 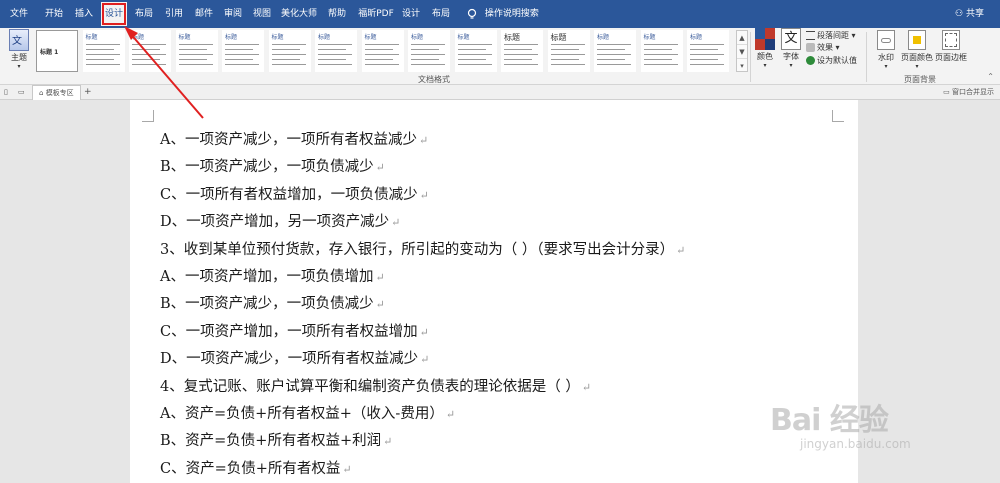 What do you see at coordinates (88, 92) in the screenshot?
I see `add-tab-button: +` at bounding box center [88, 92].